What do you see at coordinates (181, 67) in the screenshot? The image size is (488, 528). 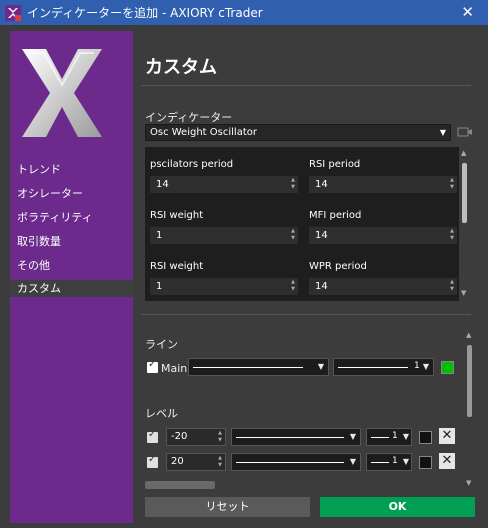 I see `page-title: カスタム` at bounding box center [181, 67].